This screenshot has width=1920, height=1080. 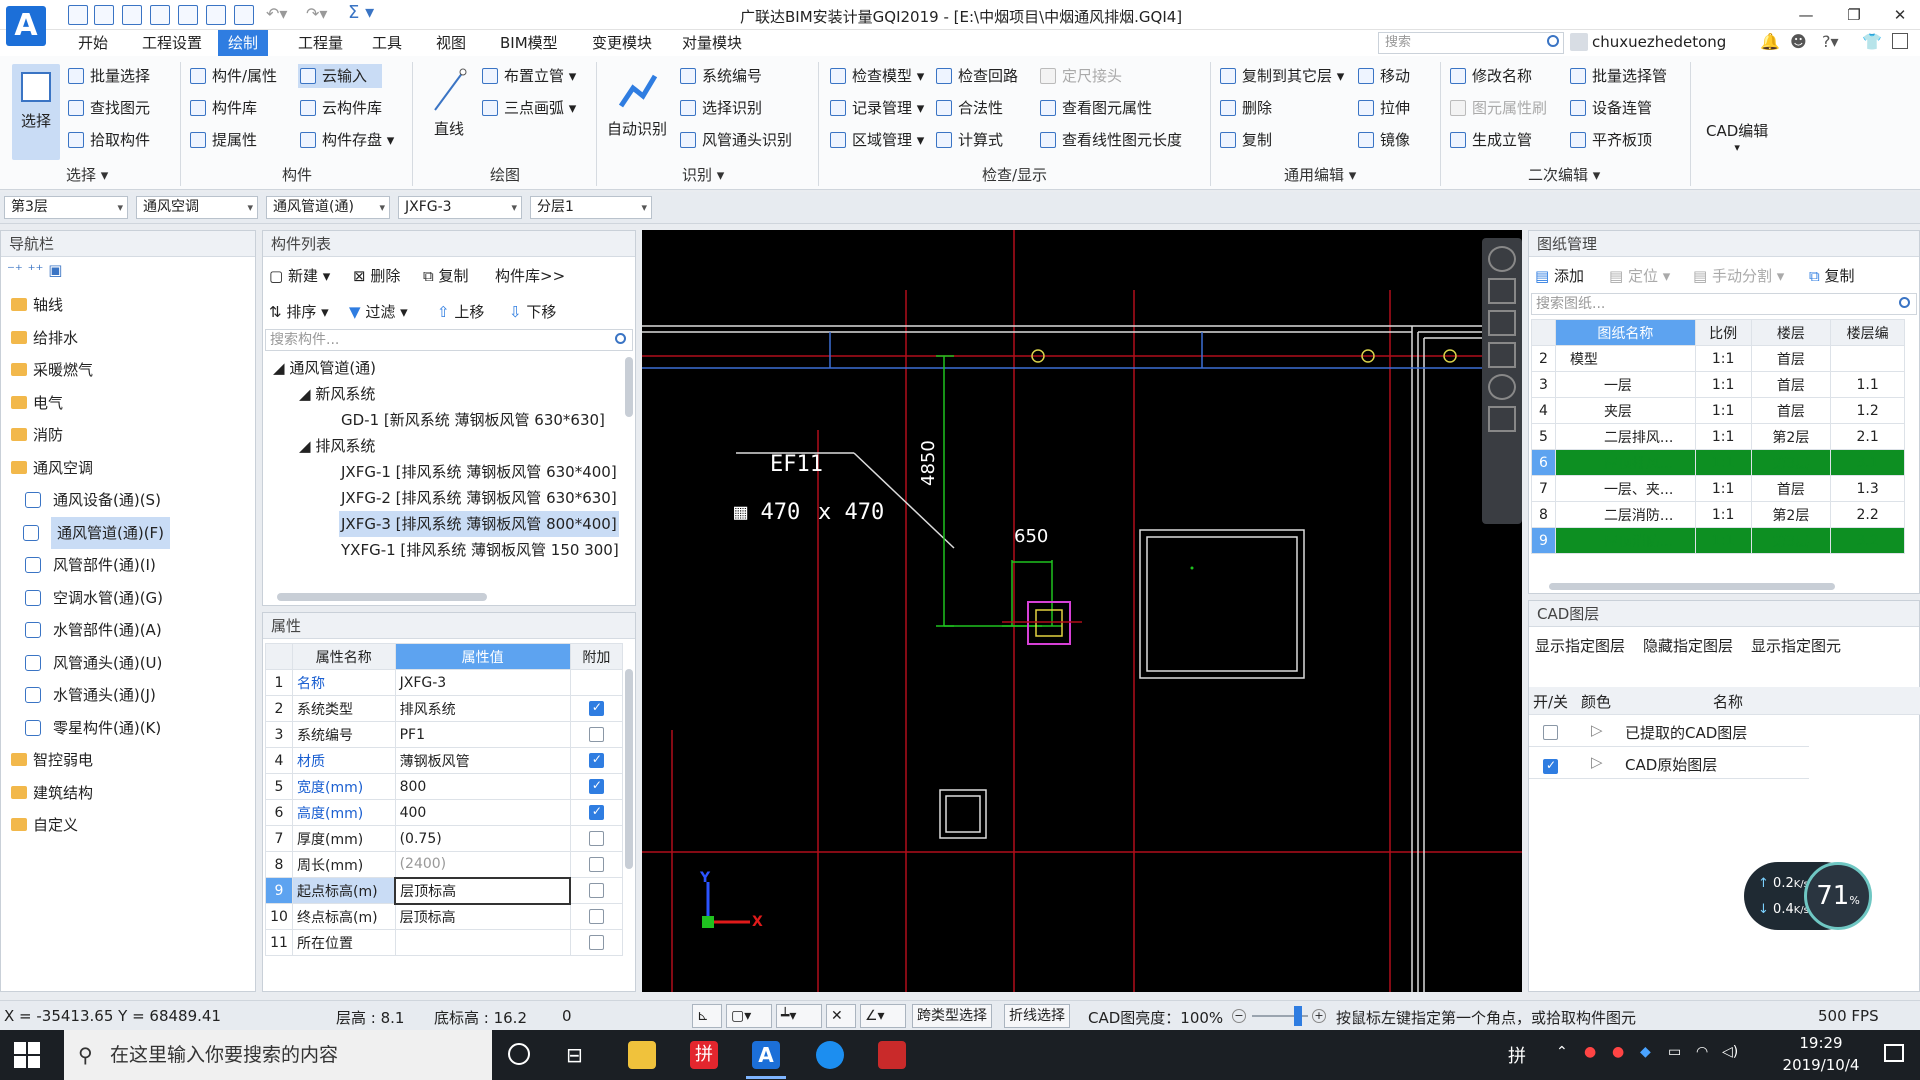 I want to click on layer-select: 分层1, so click(x=591, y=207).